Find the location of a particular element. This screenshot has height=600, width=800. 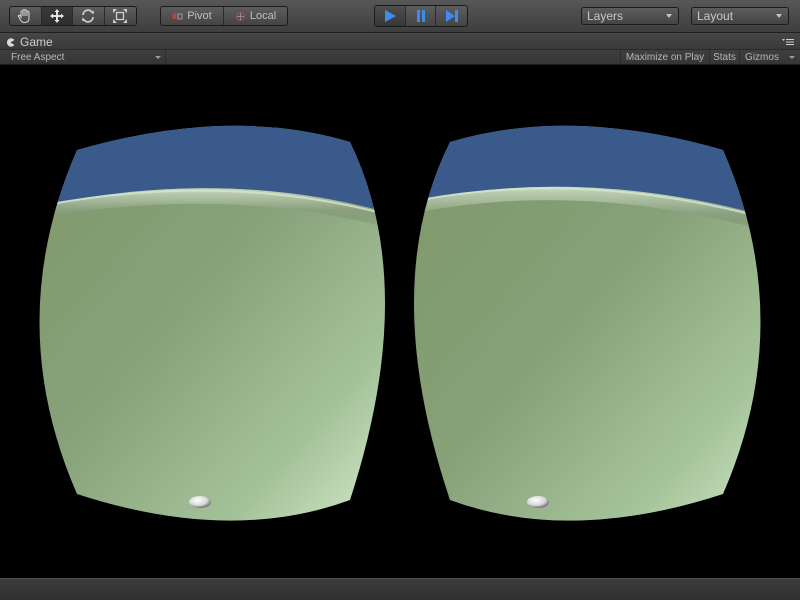

play-button is located at coordinates (390, 16).